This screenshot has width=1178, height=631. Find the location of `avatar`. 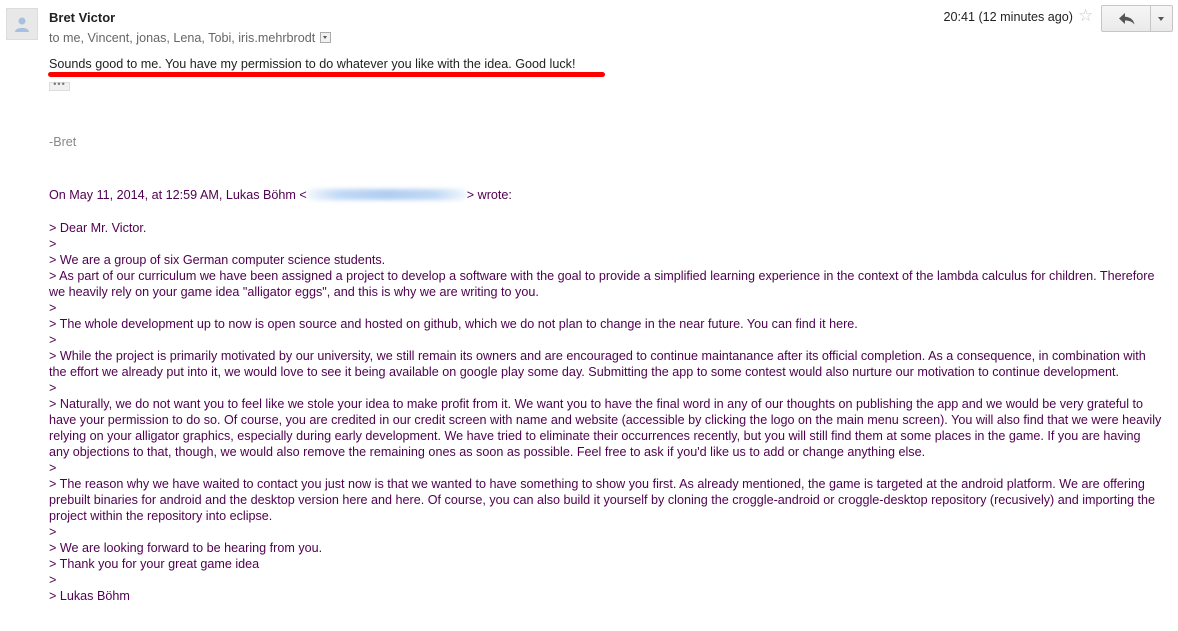

avatar is located at coordinates (22, 24).